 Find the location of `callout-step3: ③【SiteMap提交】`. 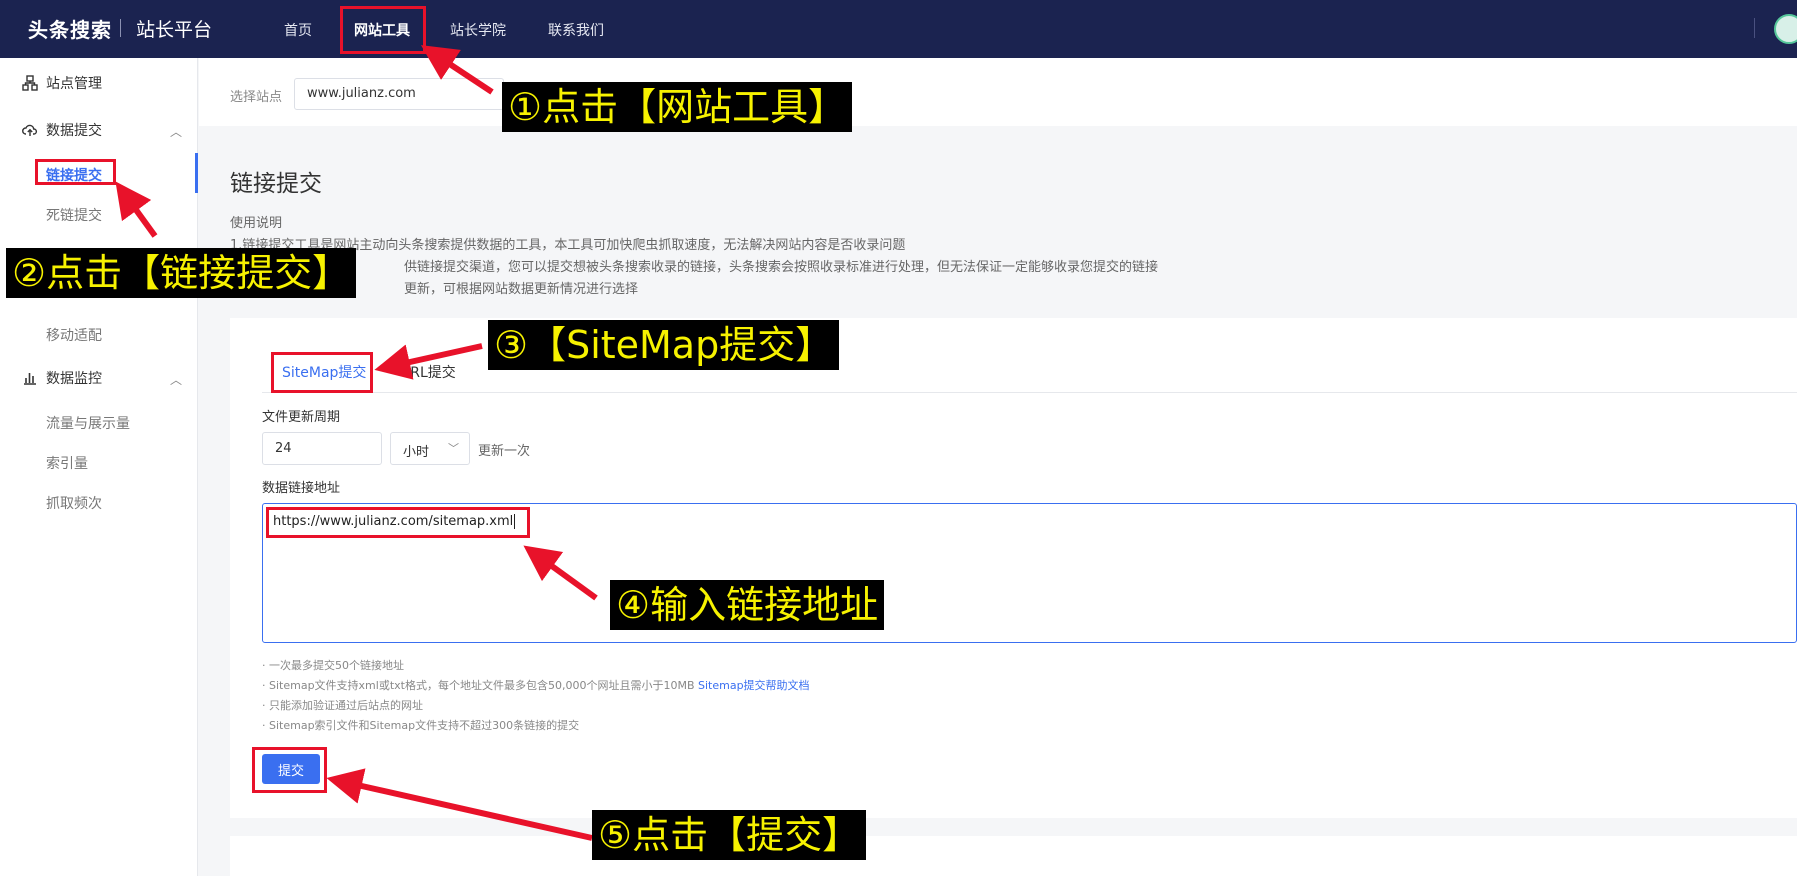

callout-step3: ③【SiteMap提交】 is located at coordinates (664, 345).